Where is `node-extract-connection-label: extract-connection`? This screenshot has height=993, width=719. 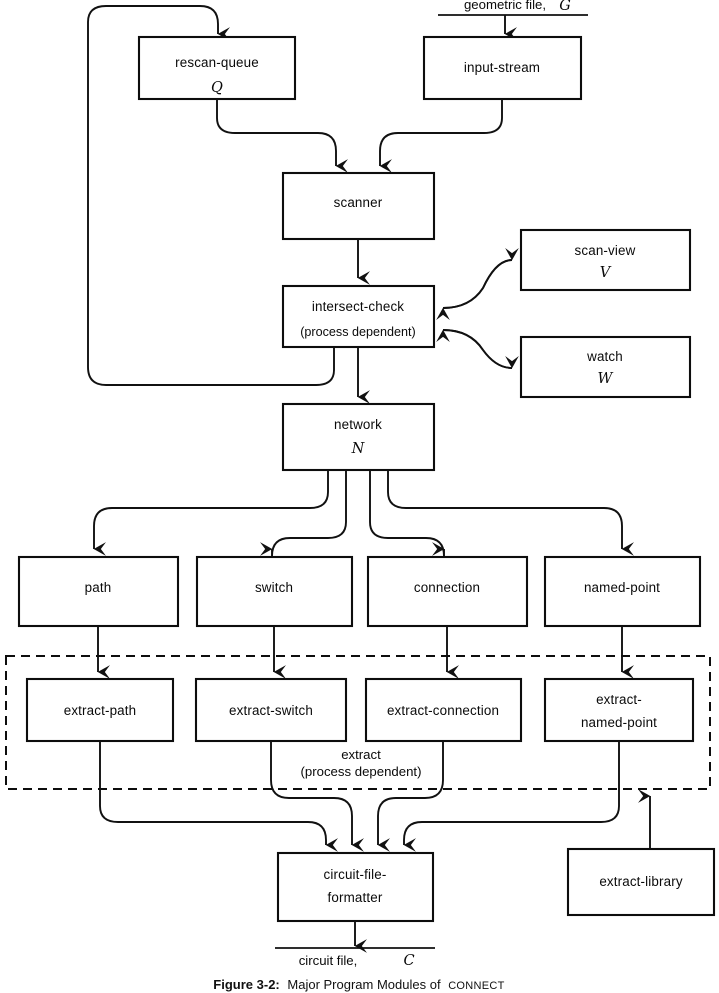 node-extract-connection-label: extract-connection is located at coordinates (443, 710).